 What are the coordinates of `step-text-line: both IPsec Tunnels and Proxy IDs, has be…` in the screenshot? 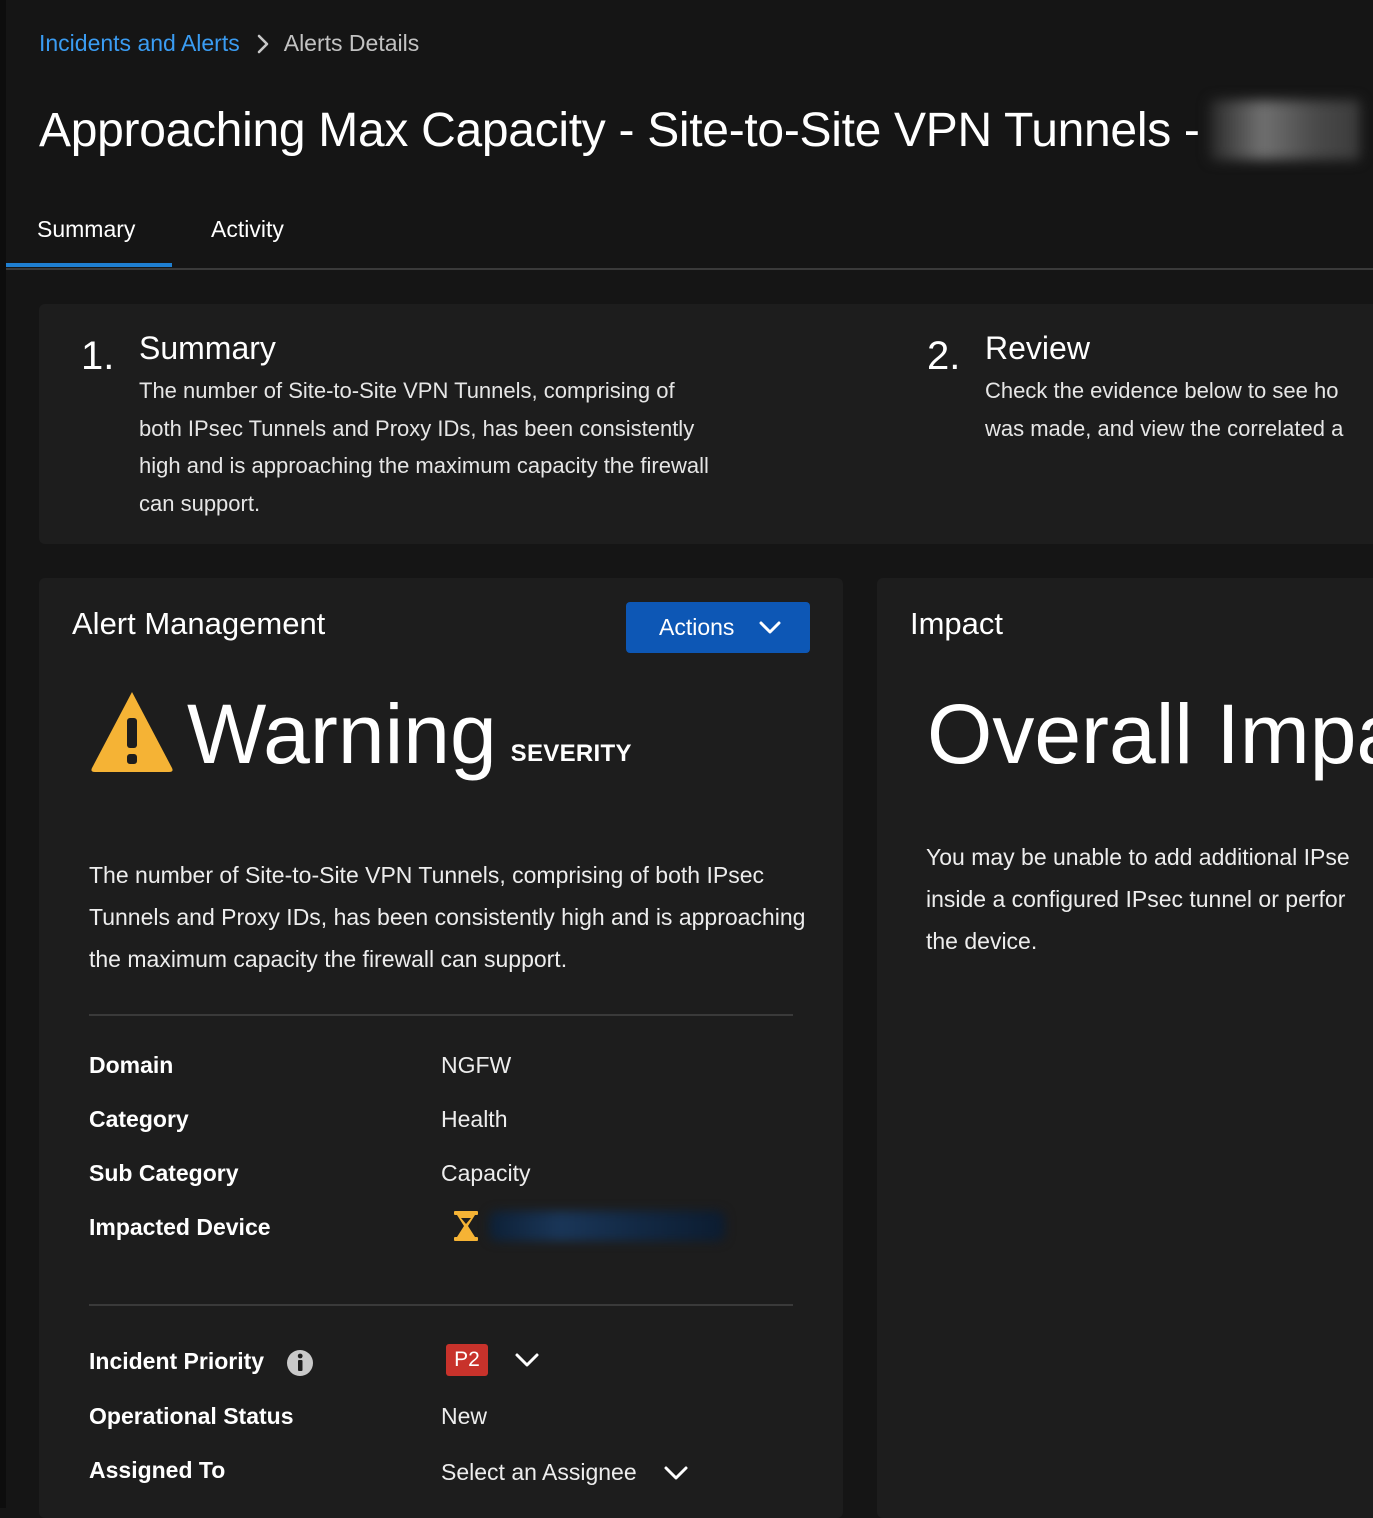 It's located at (417, 428).